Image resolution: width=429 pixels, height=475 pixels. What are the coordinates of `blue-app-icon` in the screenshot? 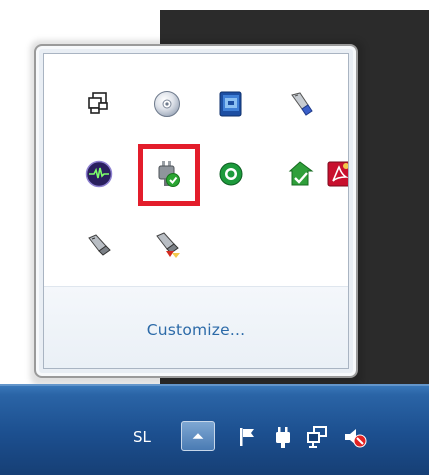 It's located at (231, 104).